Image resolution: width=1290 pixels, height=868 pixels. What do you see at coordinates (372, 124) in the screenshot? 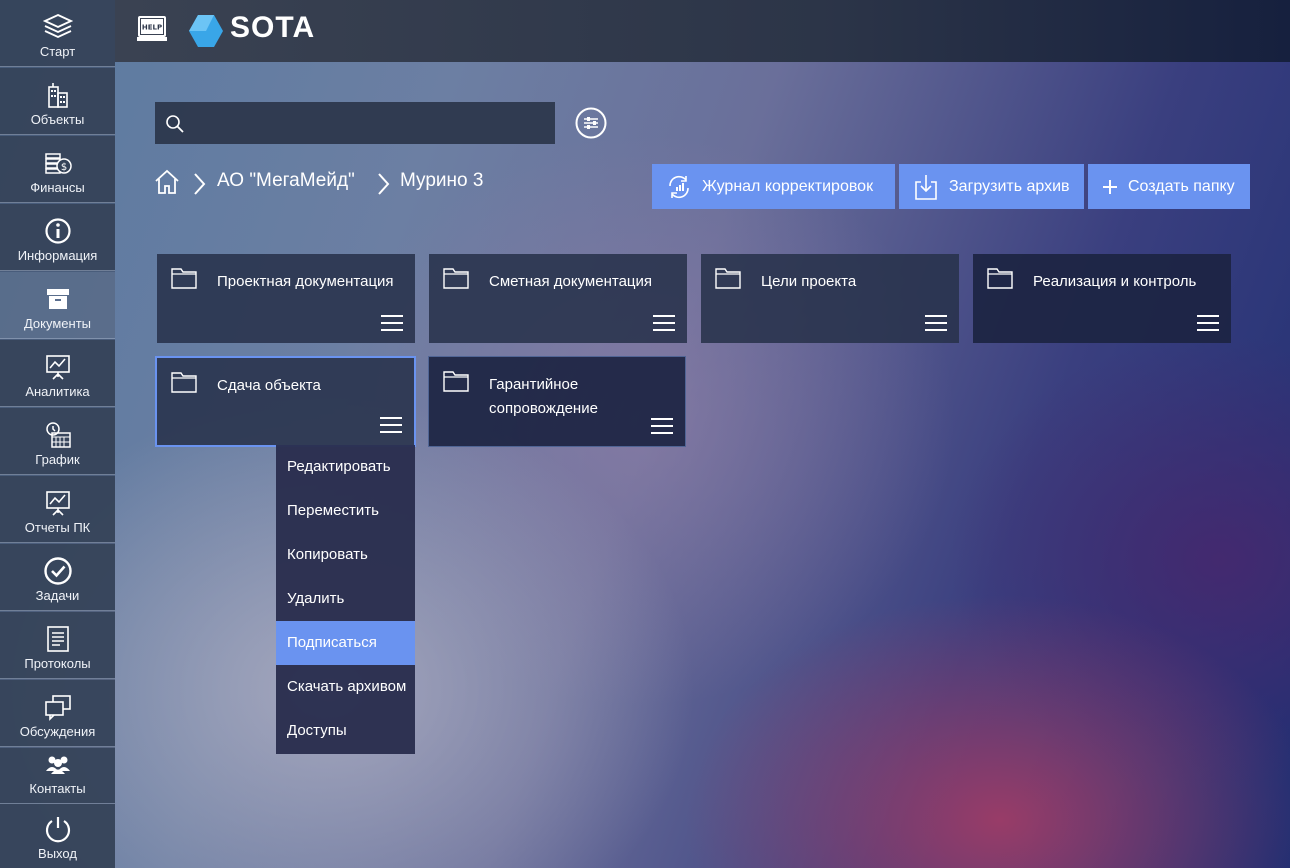
I see `search-input` at bounding box center [372, 124].